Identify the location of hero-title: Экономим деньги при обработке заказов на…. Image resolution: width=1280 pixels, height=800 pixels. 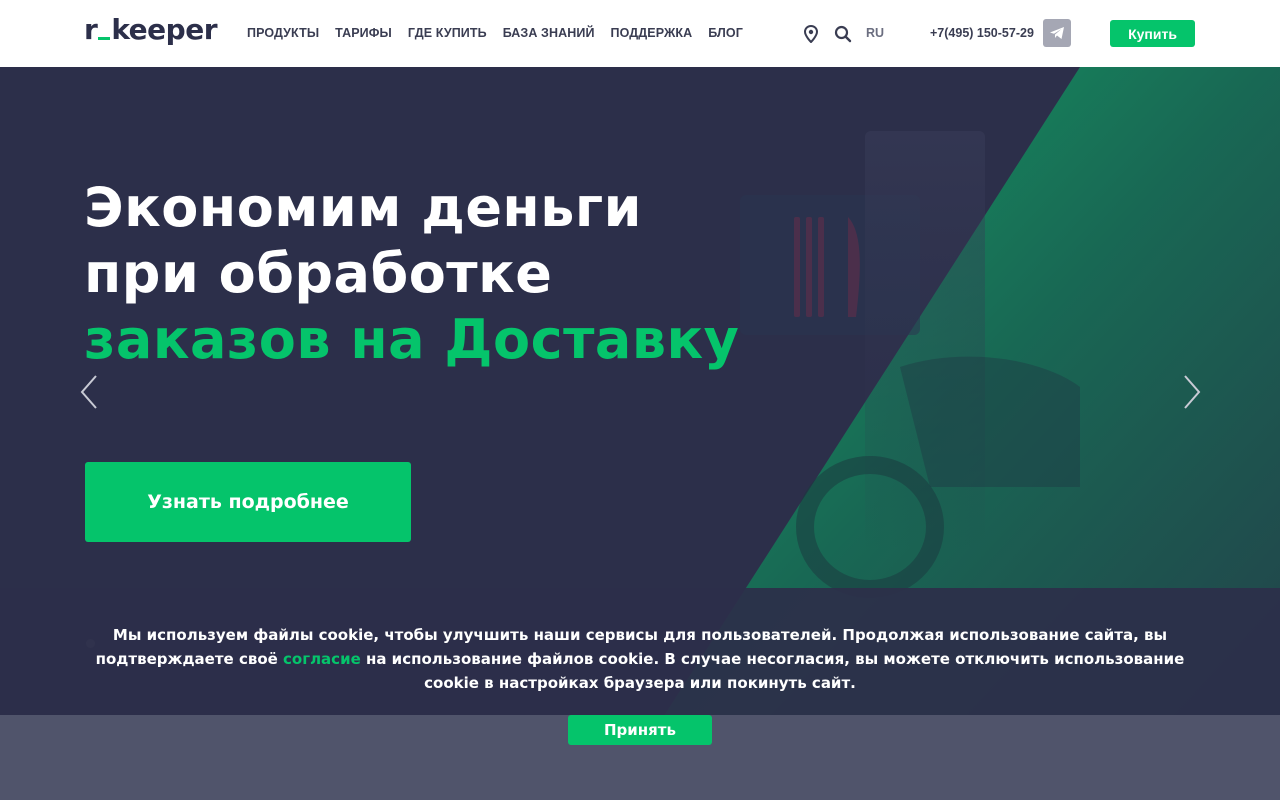
(411, 274).